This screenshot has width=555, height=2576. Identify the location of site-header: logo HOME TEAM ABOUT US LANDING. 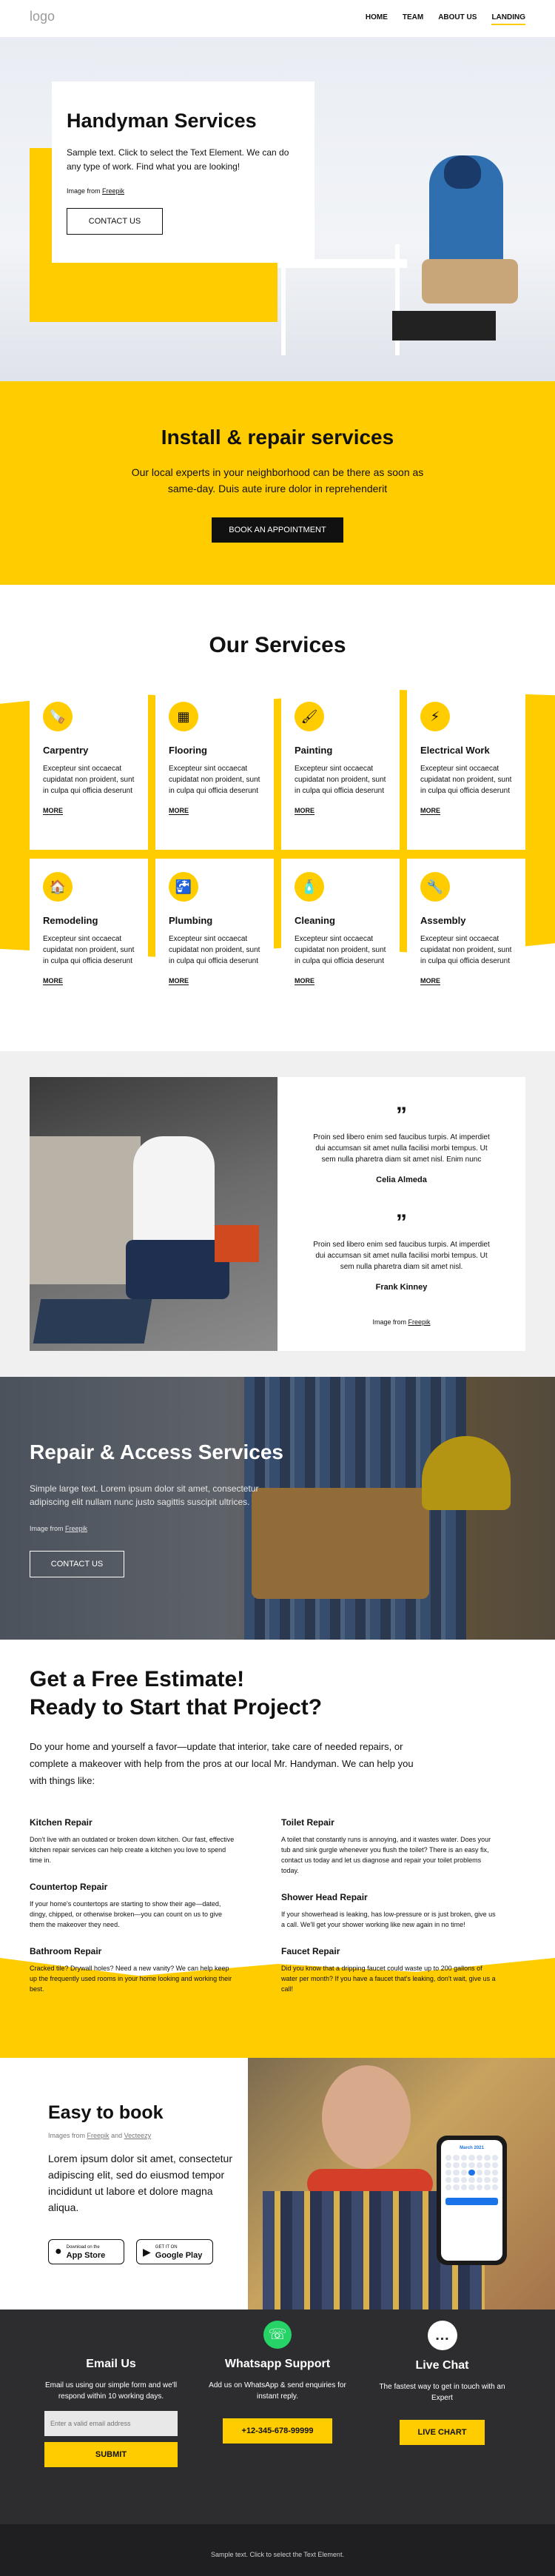
(277, 18).